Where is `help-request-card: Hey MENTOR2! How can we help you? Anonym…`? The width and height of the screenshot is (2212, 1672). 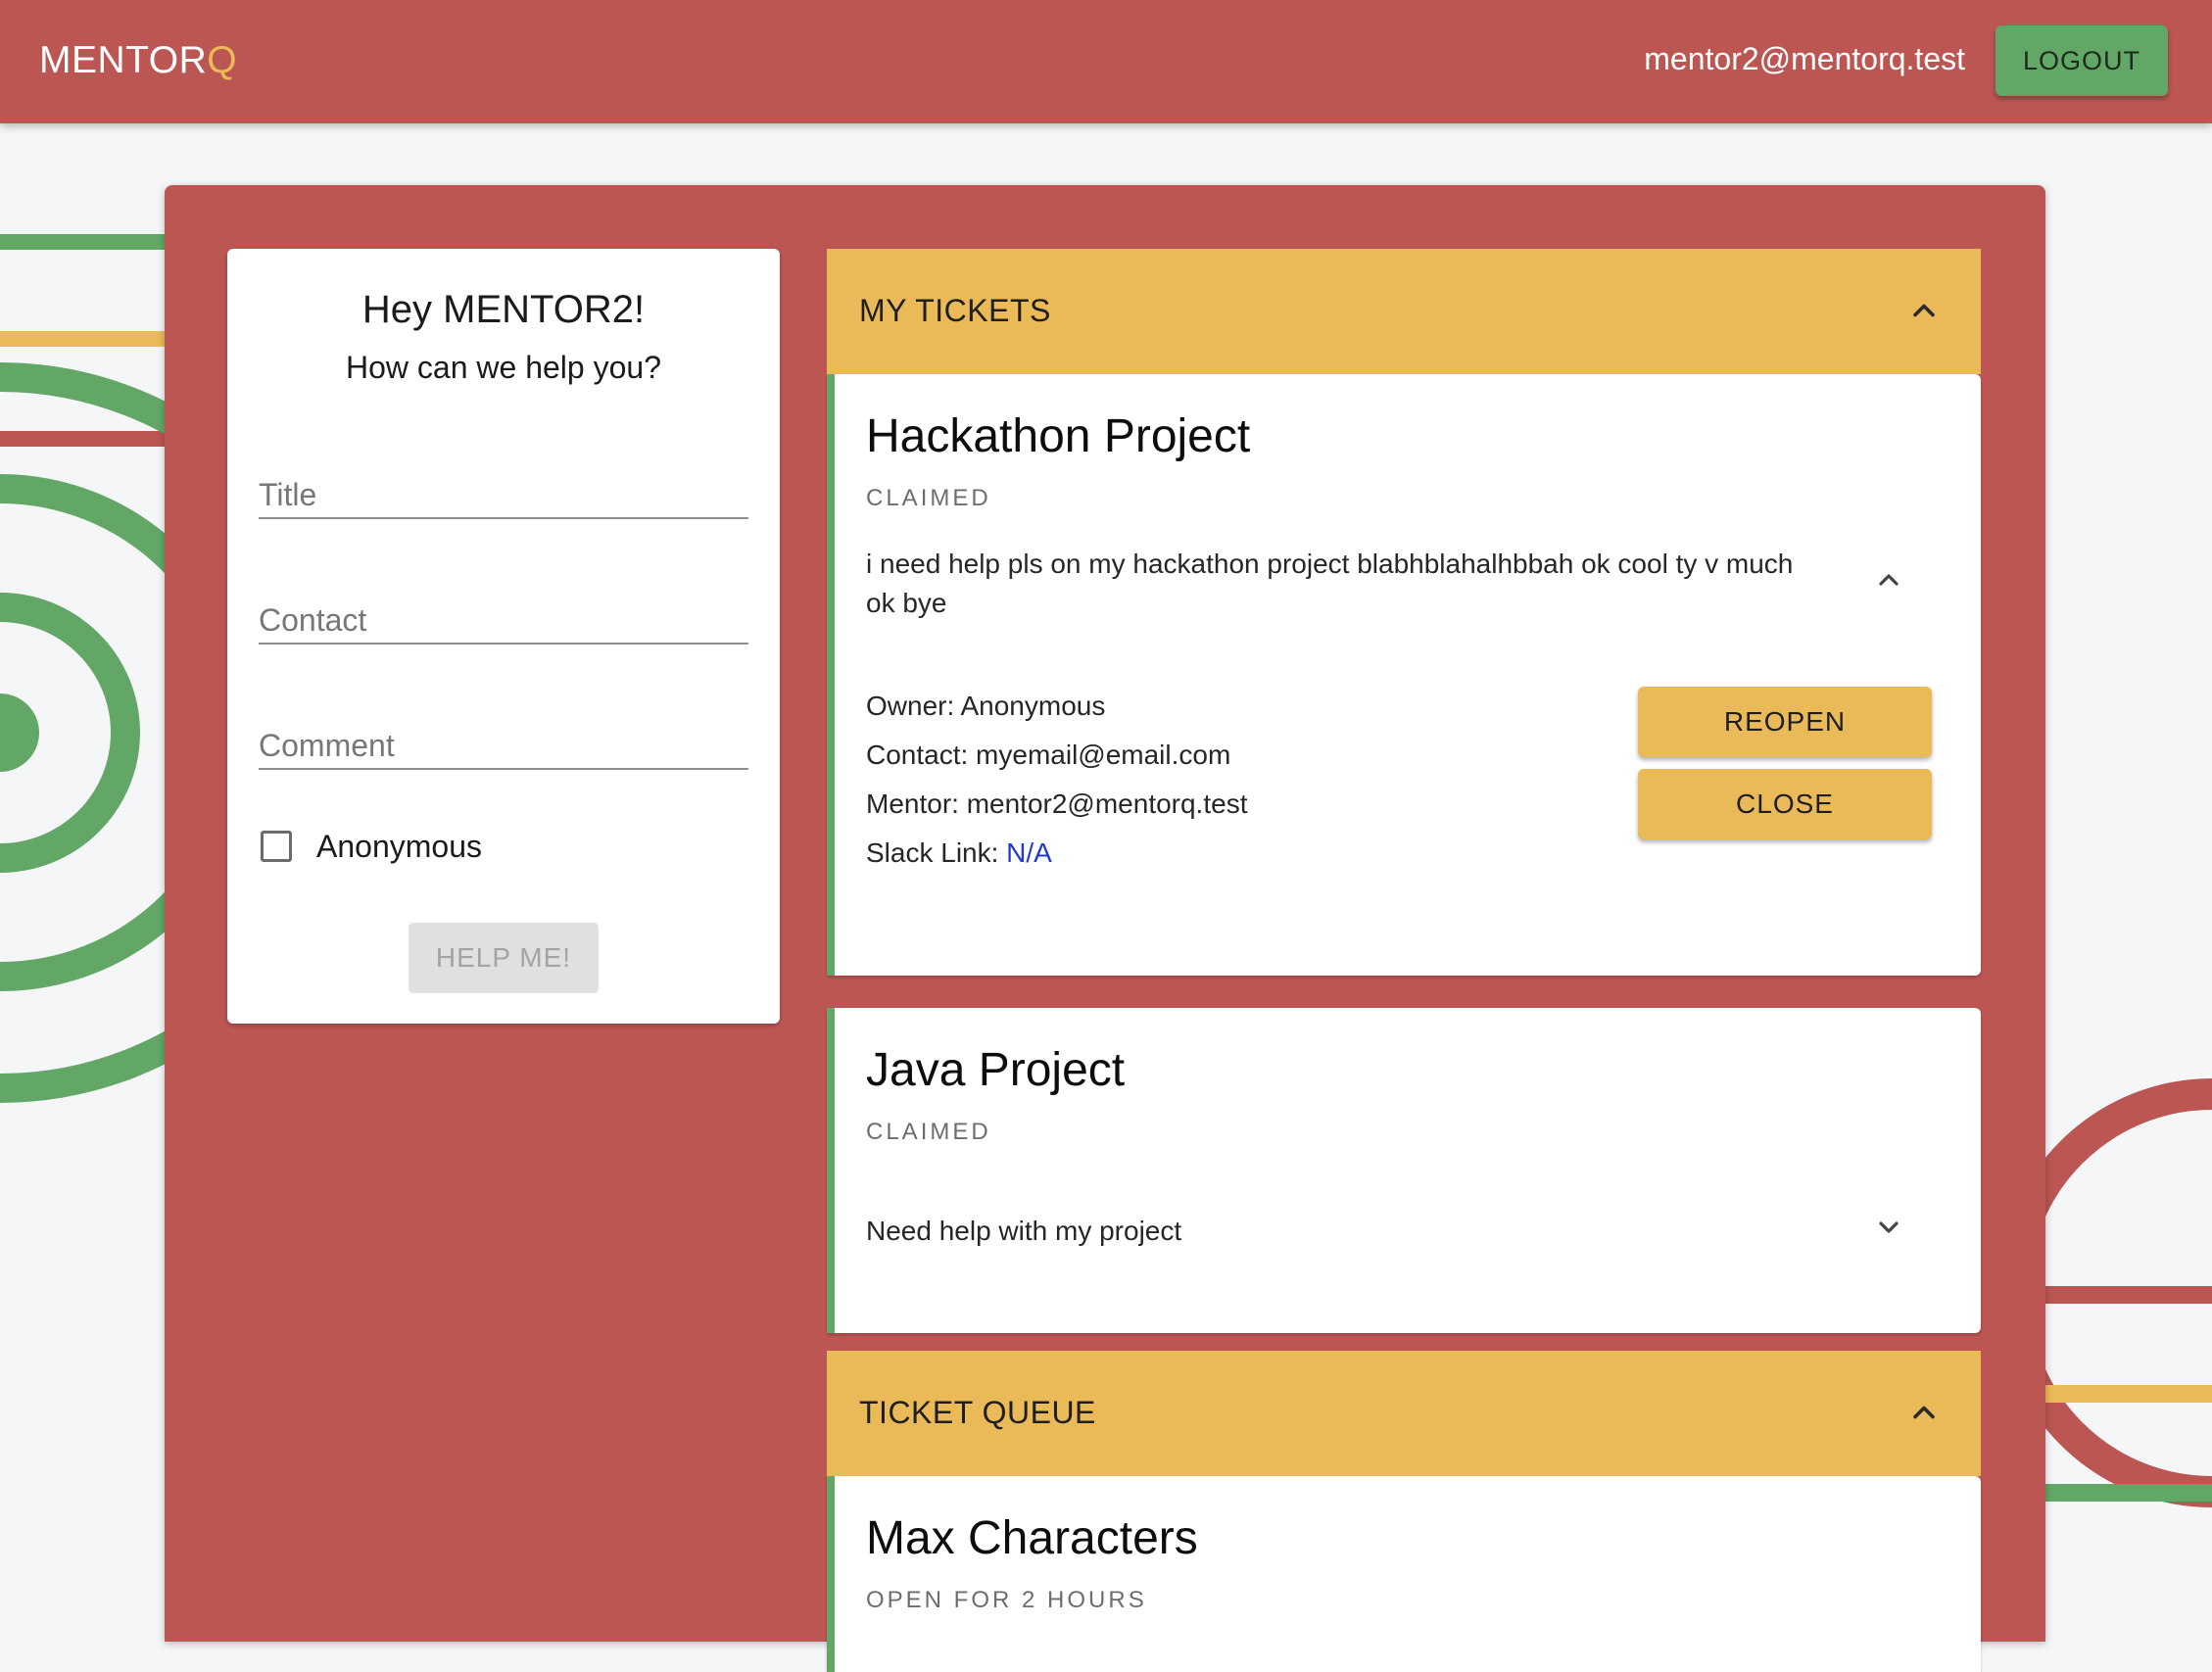
help-request-card: Hey MENTOR2! How can we help you? Anonym… is located at coordinates (503, 636).